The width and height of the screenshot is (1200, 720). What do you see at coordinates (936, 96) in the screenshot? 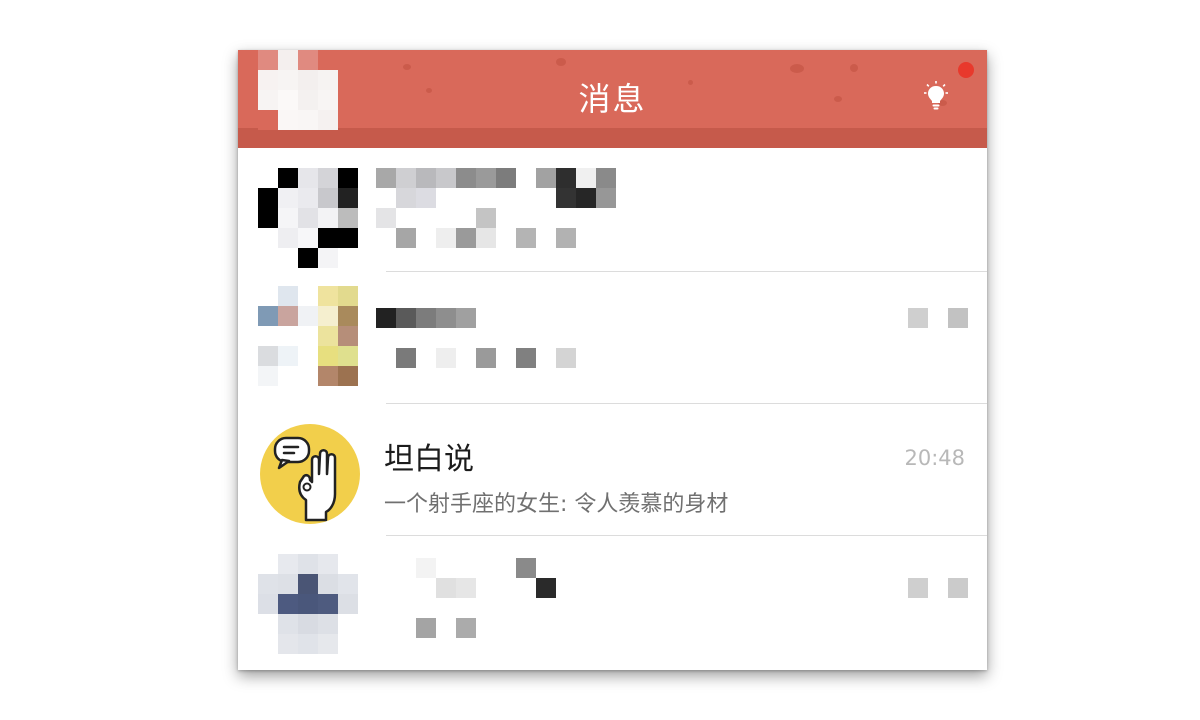
I see `lightbulb-icon` at bounding box center [936, 96].